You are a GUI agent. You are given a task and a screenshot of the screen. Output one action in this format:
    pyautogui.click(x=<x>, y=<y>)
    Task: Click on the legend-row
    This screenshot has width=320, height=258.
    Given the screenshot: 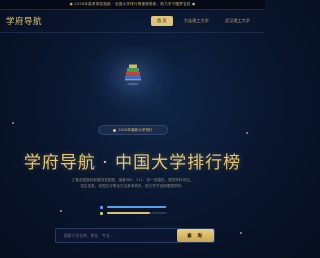 What is the action you would take?
    pyautogui.click(x=135, y=213)
    